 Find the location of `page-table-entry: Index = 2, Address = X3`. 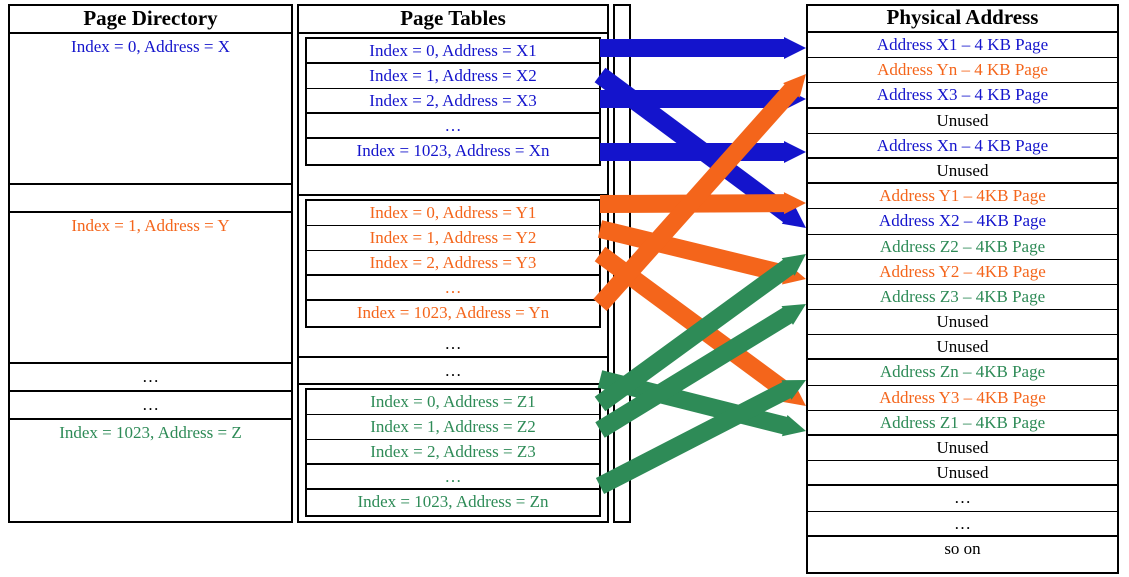

page-table-entry: Index = 2, Address = X3 is located at coordinates (453, 101).